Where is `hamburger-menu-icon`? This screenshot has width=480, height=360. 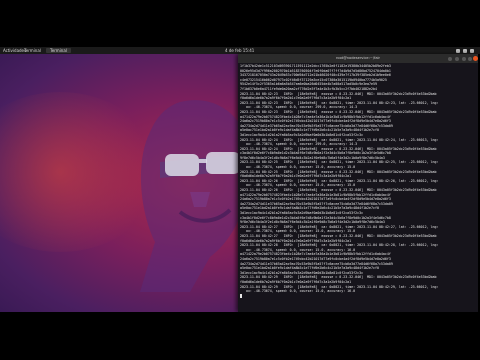 hamburger-menu-icon is located at coordinates (457, 58).